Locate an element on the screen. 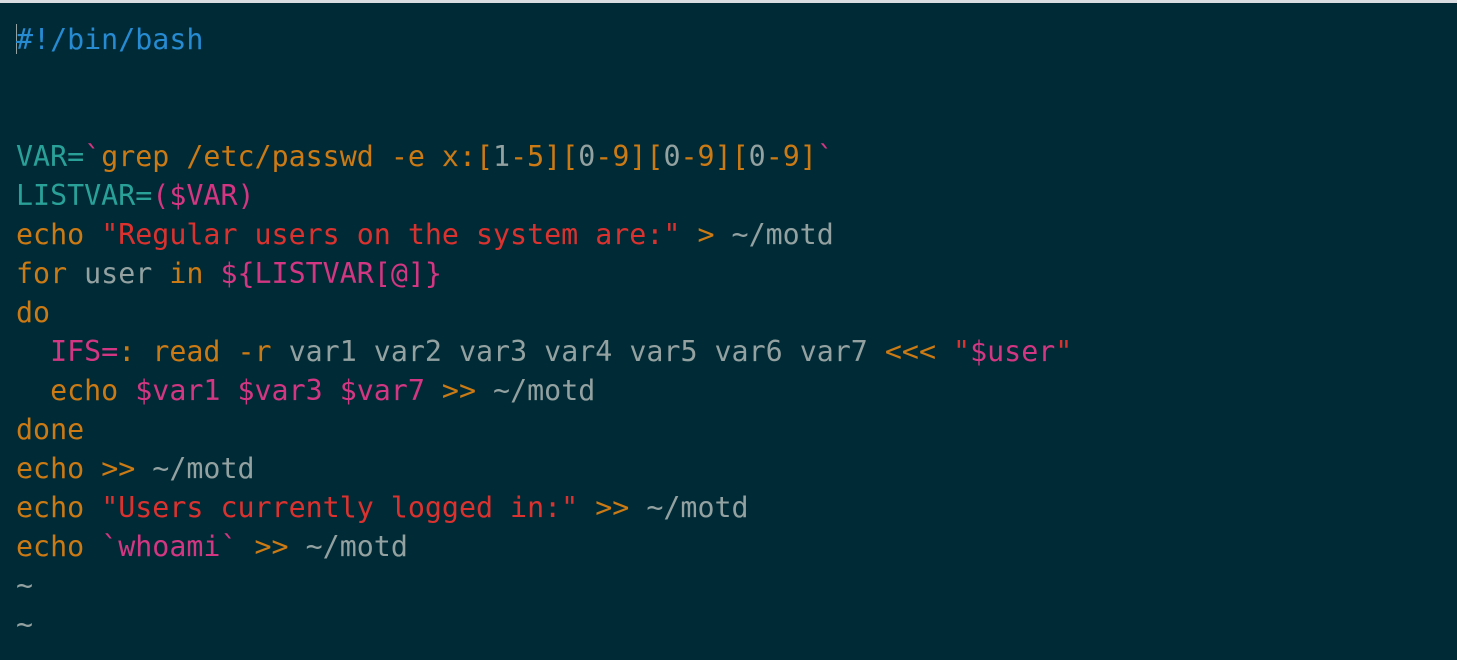  code-token: "Users currently logged in:" is located at coordinates (340, 507).